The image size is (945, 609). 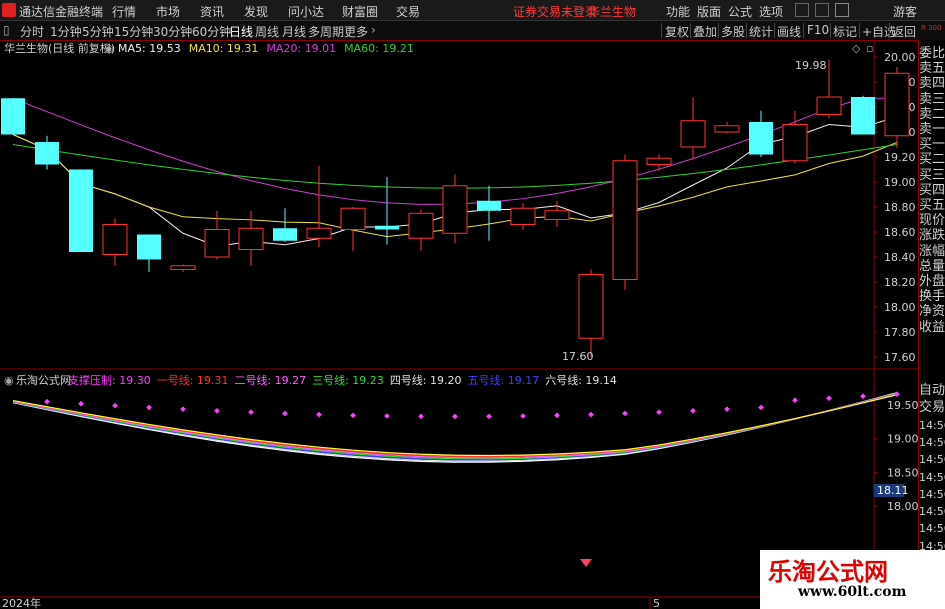 I want to click on mark-button: 标记, so click(x=845, y=31).